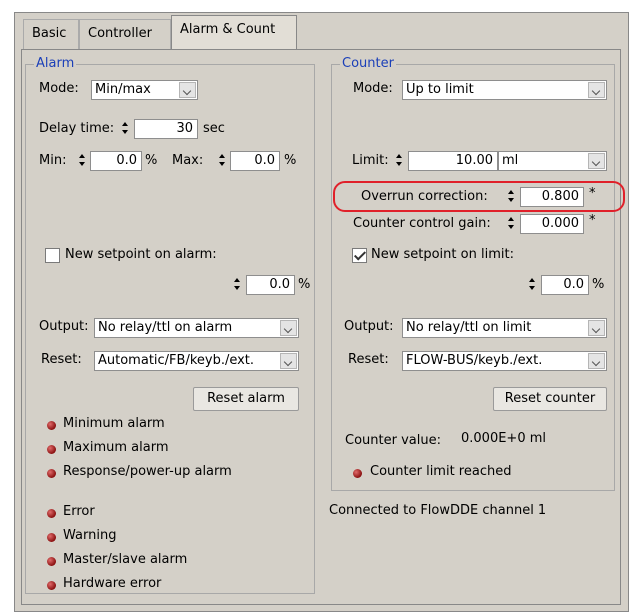 The height and width of the screenshot is (616, 638). What do you see at coordinates (440, 89) in the screenshot?
I see `counter-mode-value: Up to limit` at bounding box center [440, 89].